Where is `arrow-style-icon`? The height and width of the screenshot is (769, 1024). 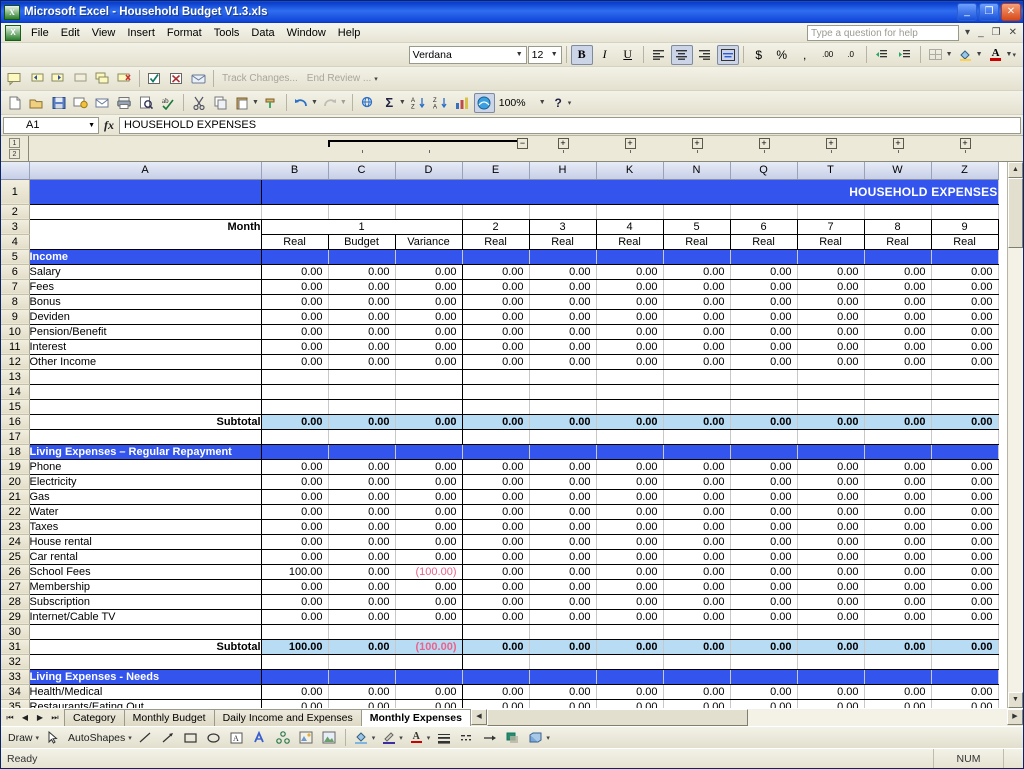
arrow-style-icon is located at coordinates (489, 738).